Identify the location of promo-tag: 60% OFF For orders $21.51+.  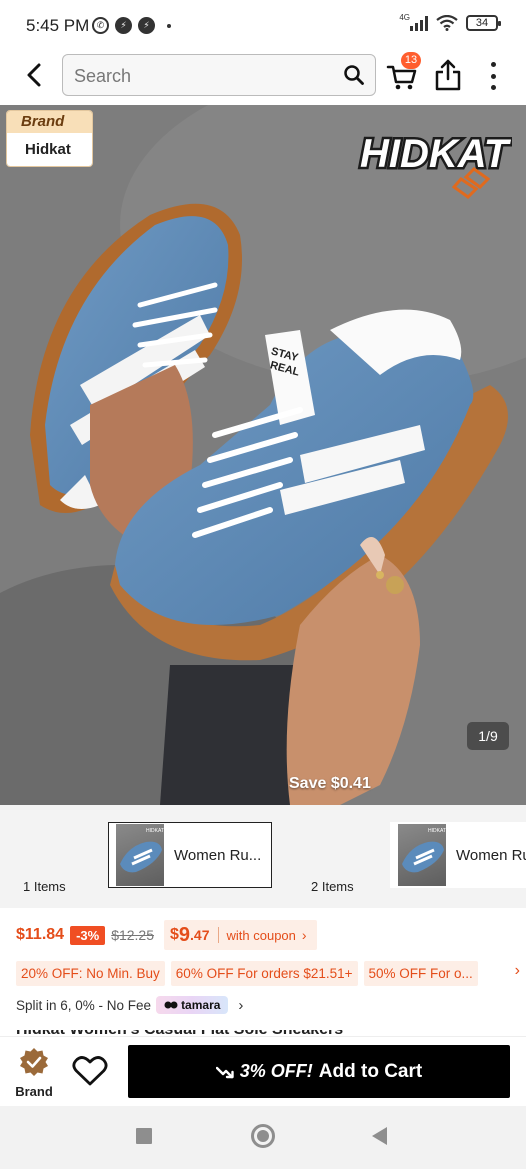
(264, 973).